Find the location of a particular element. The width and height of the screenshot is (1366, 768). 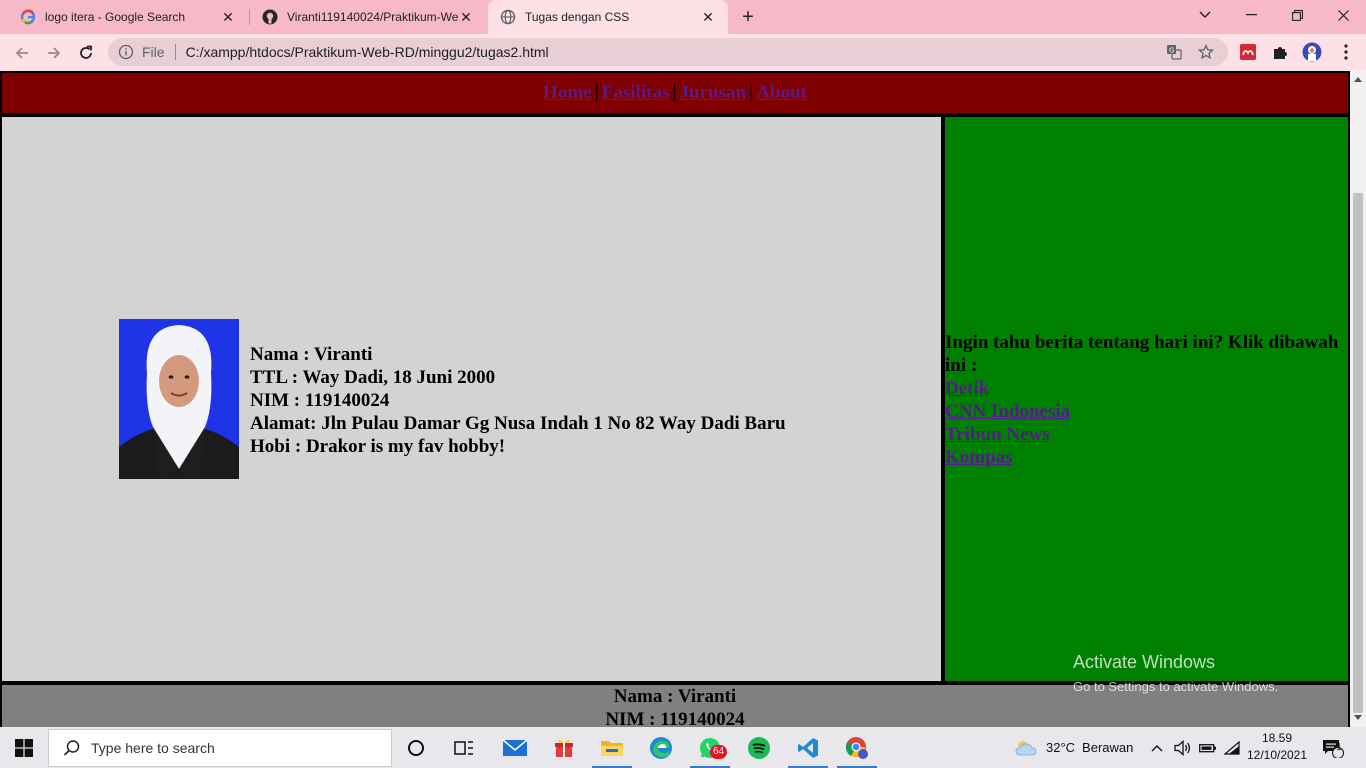

close-window-button is located at coordinates (1343, 15).